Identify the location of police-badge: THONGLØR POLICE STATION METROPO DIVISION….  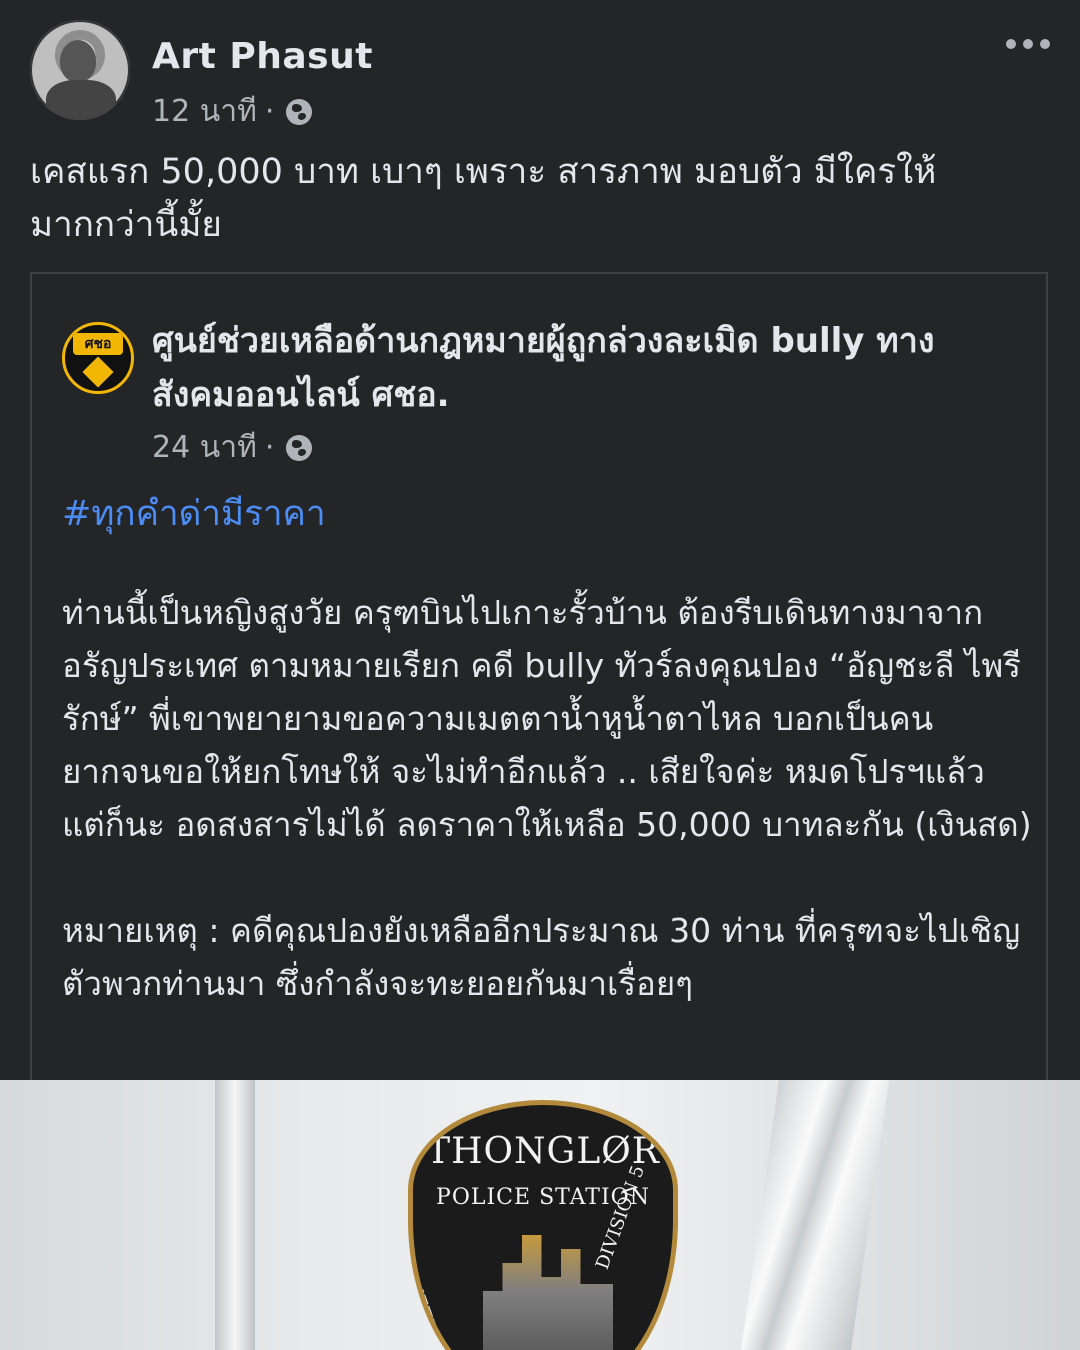
(543, 1225).